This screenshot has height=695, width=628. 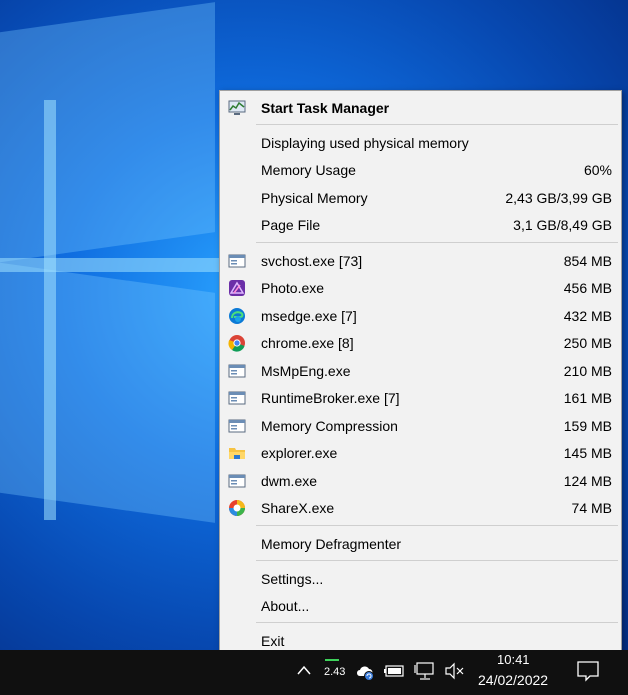 What do you see at coordinates (420, 169) in the screenshot?
I see `memory-usage-item: Memory Usage 60%` at bounding box center [420, 169].